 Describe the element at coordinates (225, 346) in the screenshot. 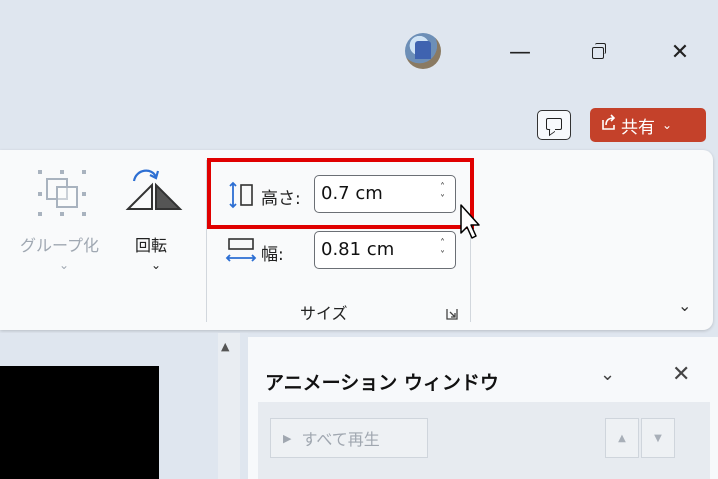

I see `scroll-up-icon: ▲` at that location.